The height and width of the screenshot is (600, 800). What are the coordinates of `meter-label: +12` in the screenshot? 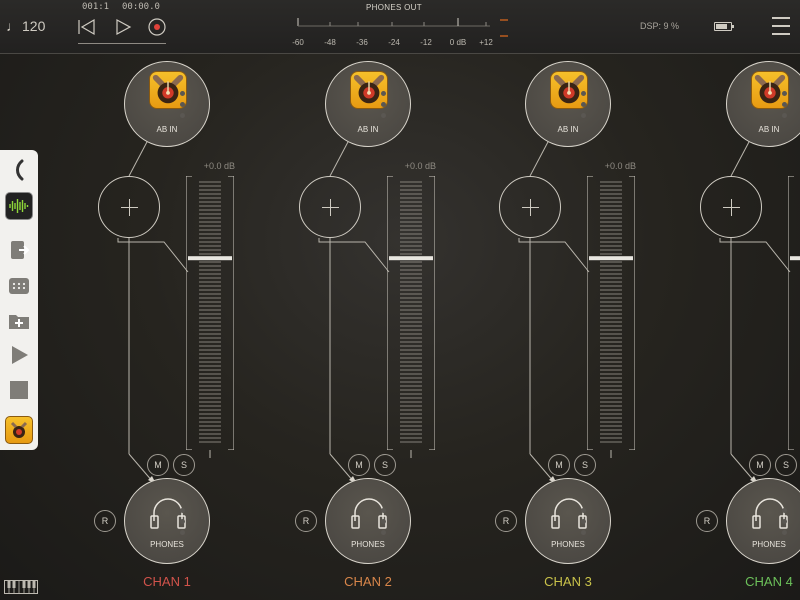 It's located at (486, 42).